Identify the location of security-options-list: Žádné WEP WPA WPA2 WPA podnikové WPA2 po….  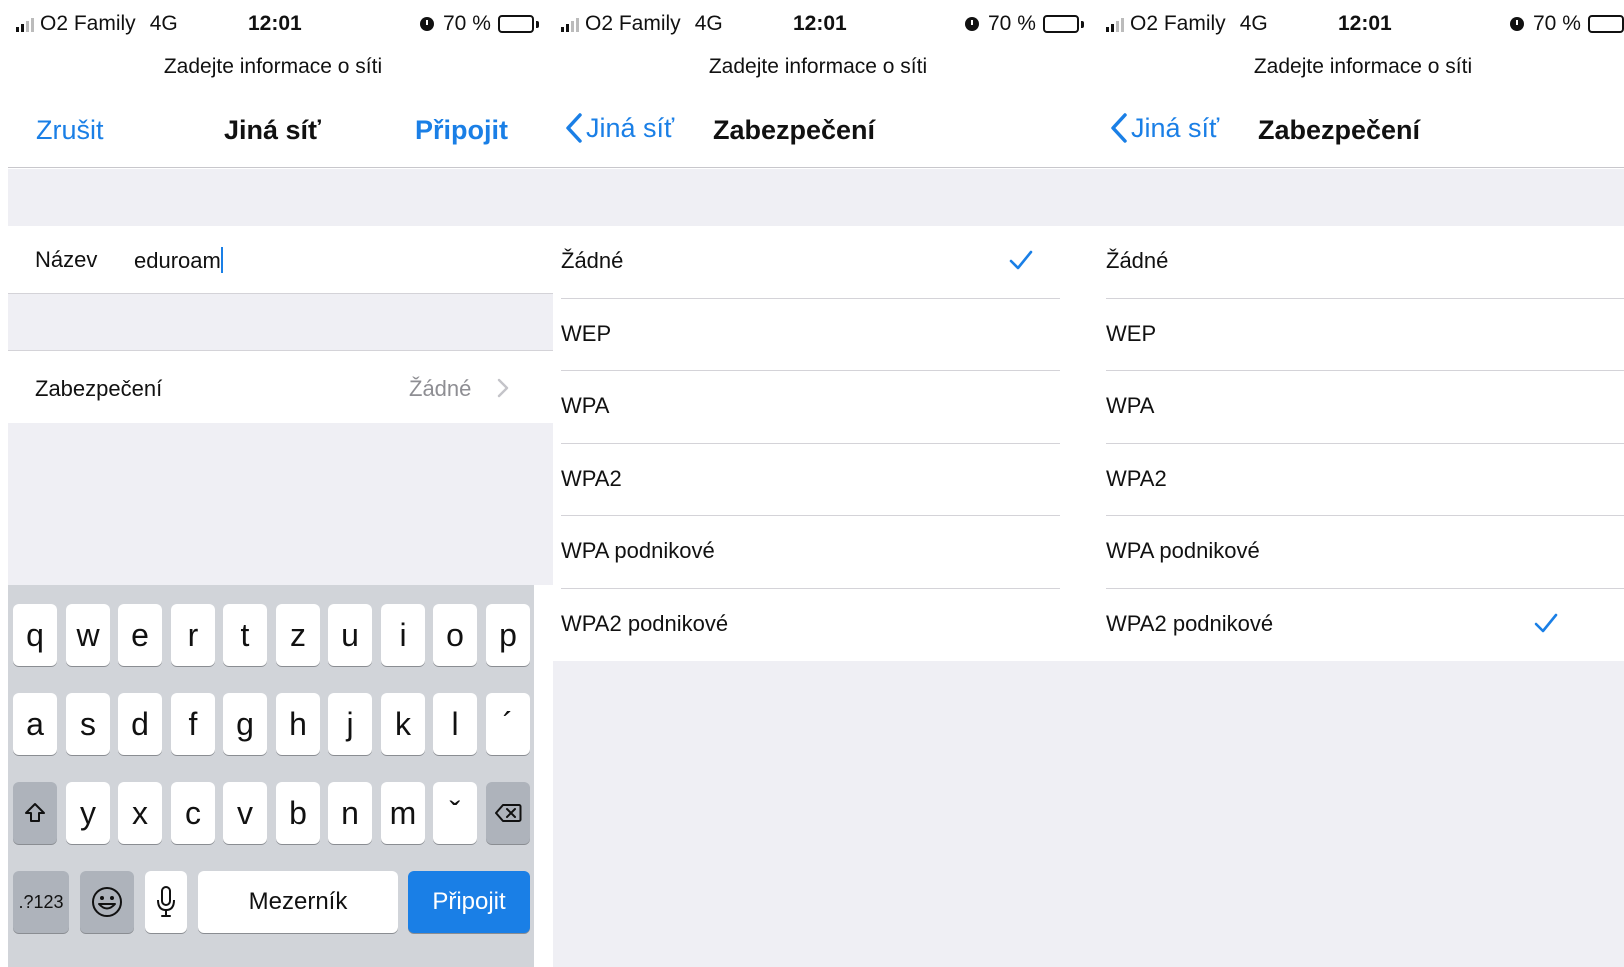
(1361, 443).